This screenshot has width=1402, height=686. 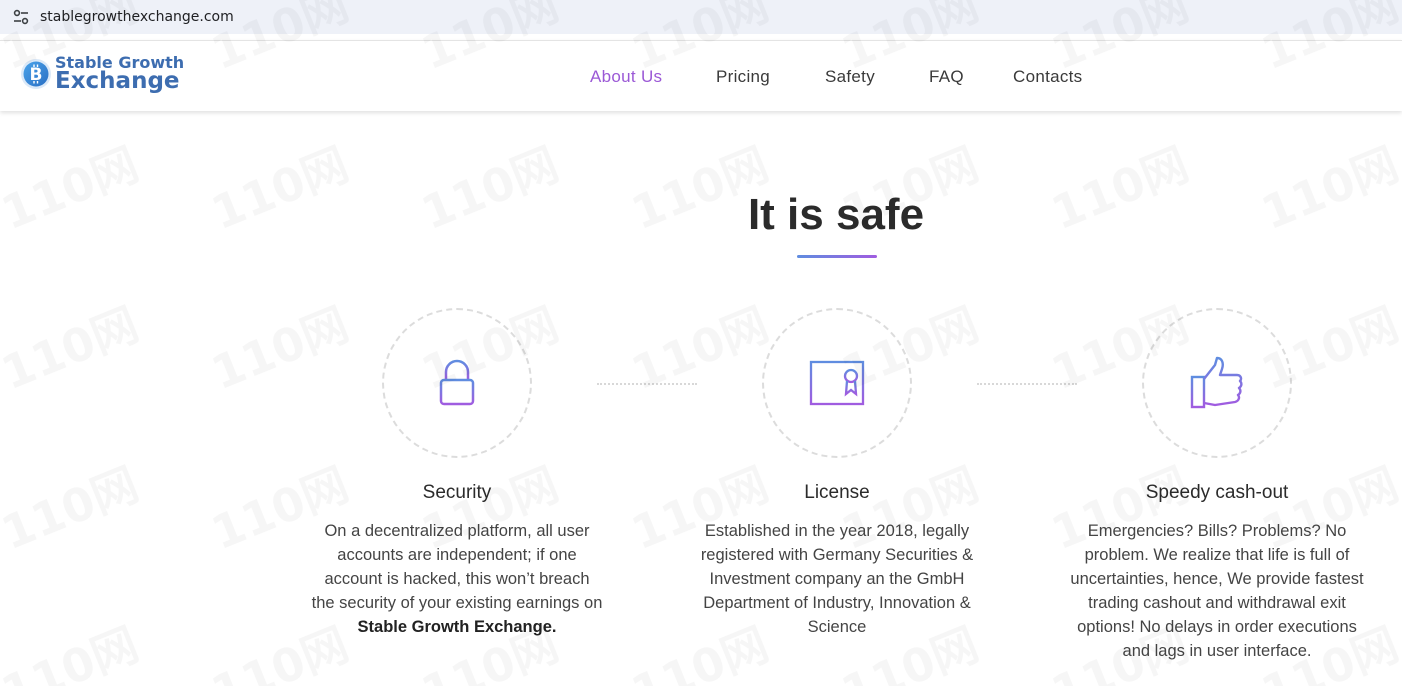 What do you see at coordinates (1217, 627) in the screenshot?
I see `desc-line: options! No delays in order executions` at bounding box center [1217, 627].